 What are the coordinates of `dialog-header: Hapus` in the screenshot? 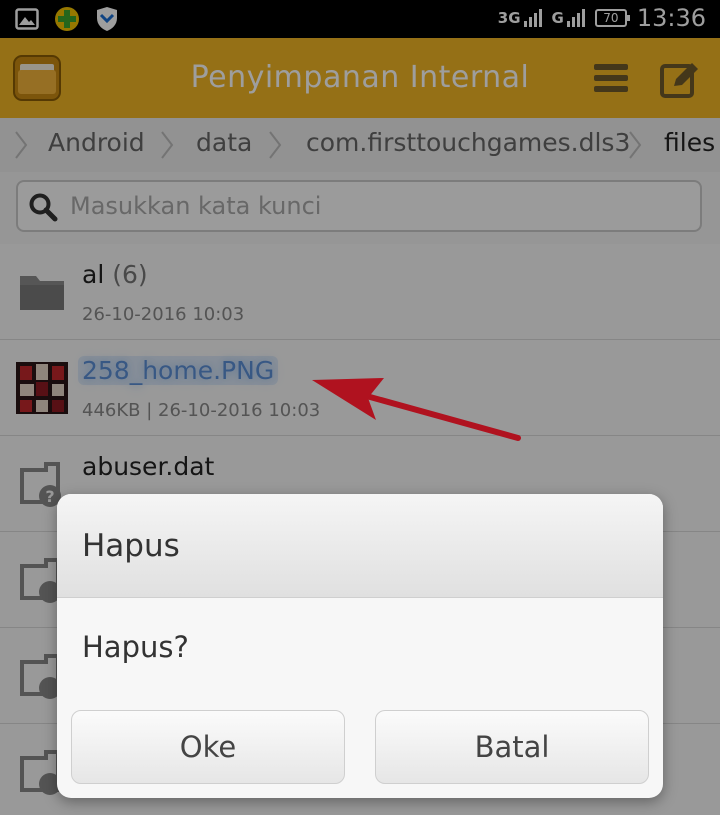 It's located at (360, 546).